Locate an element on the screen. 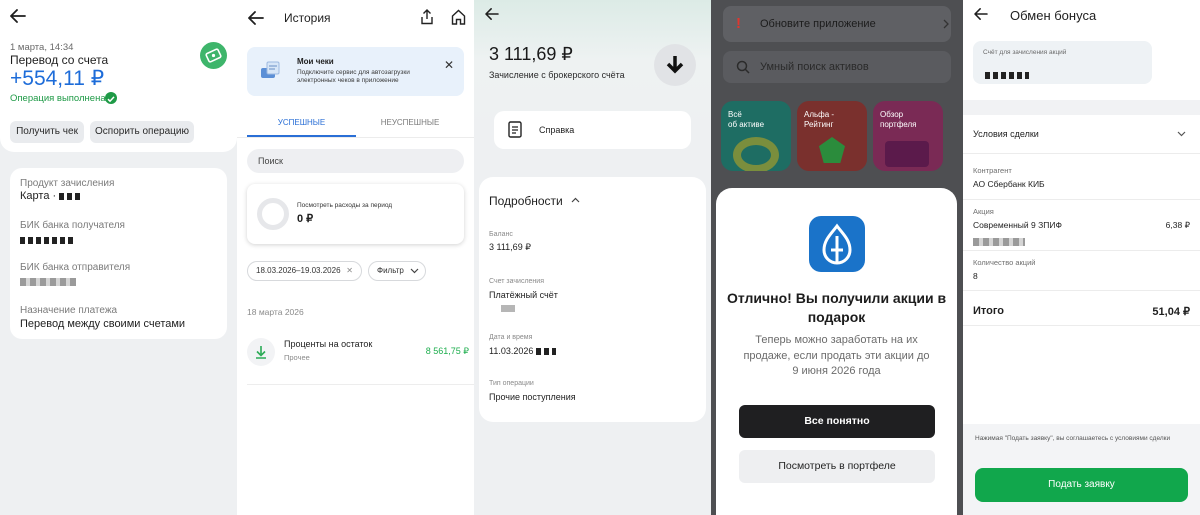 Image resolution: width=1200 pixels, height=515 pixels. transfer-title: Перевод со счета is located at coordinates (59, 60).